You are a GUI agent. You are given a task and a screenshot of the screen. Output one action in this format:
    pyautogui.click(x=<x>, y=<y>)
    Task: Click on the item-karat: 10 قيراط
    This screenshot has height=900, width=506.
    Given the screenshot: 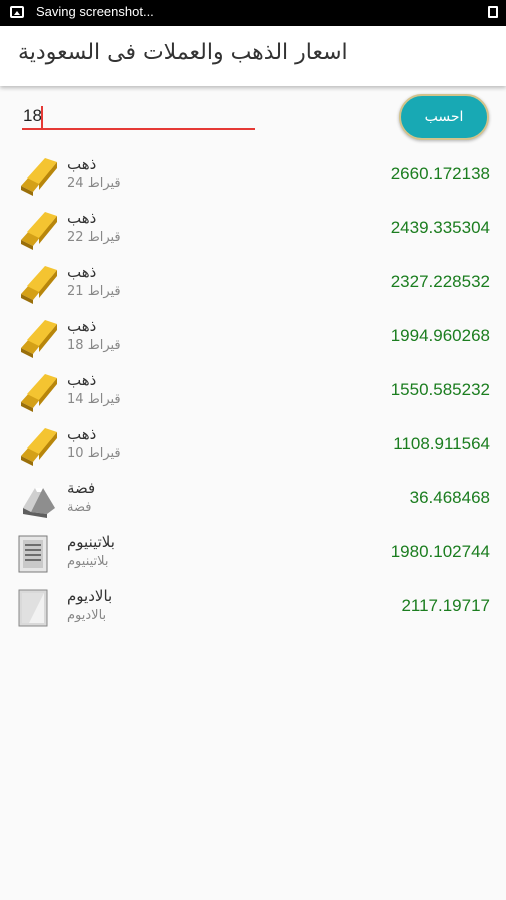 What is the action you would take?
    pyautogui.click(x=94, y=453)
    